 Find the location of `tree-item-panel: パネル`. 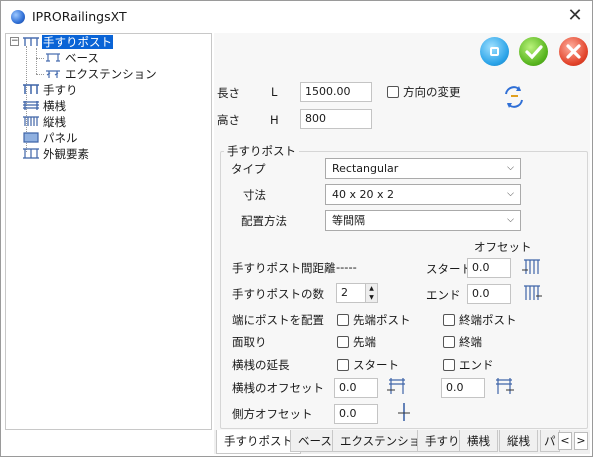

tree-item-panel: パネル is located at coordinates (50, 138).